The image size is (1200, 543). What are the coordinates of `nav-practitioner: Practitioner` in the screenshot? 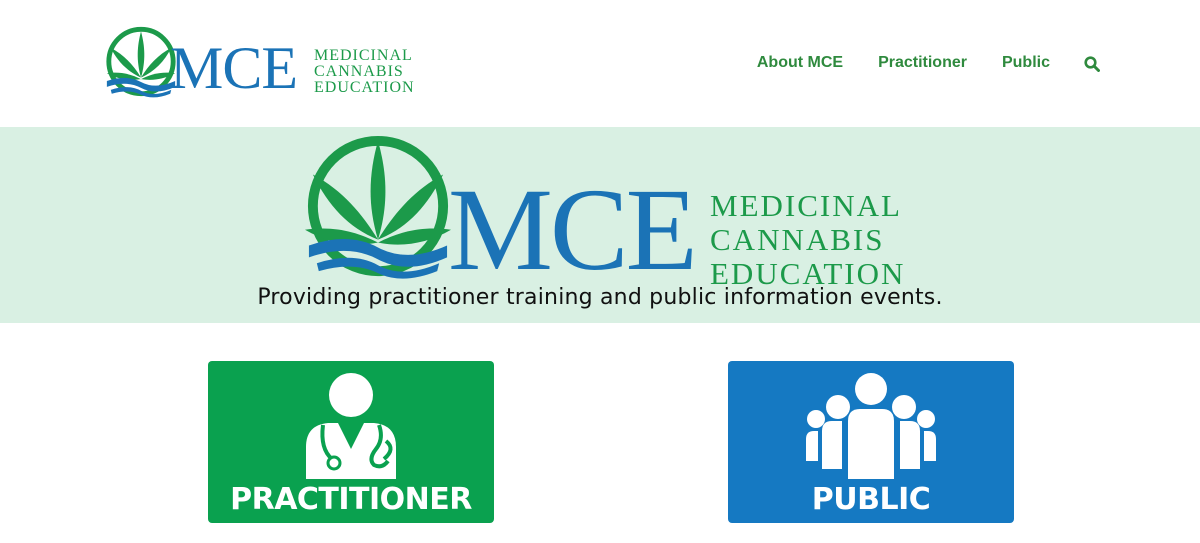 It's located at (922, 63).